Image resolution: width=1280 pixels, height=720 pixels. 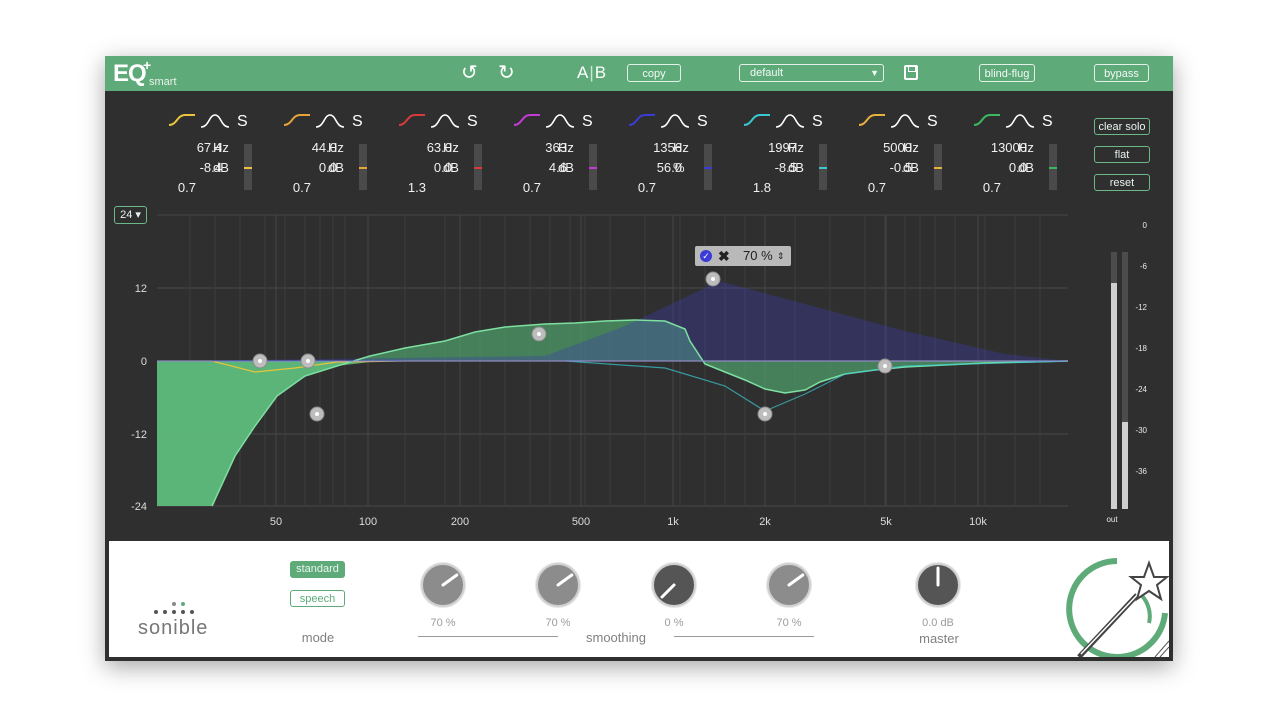 I want to click on freq-tick-label: 10k, so click(x=978, y=522).